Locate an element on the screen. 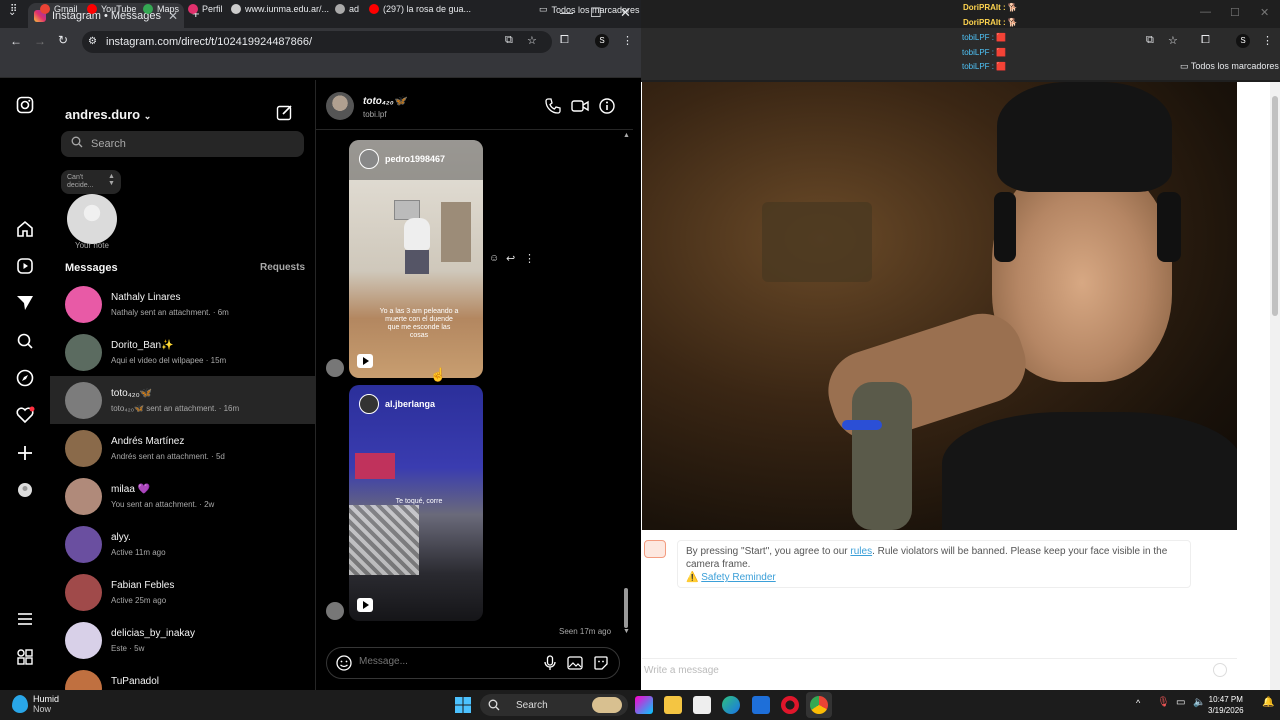  requests-link: Requests is located at coordinates (282, 267).